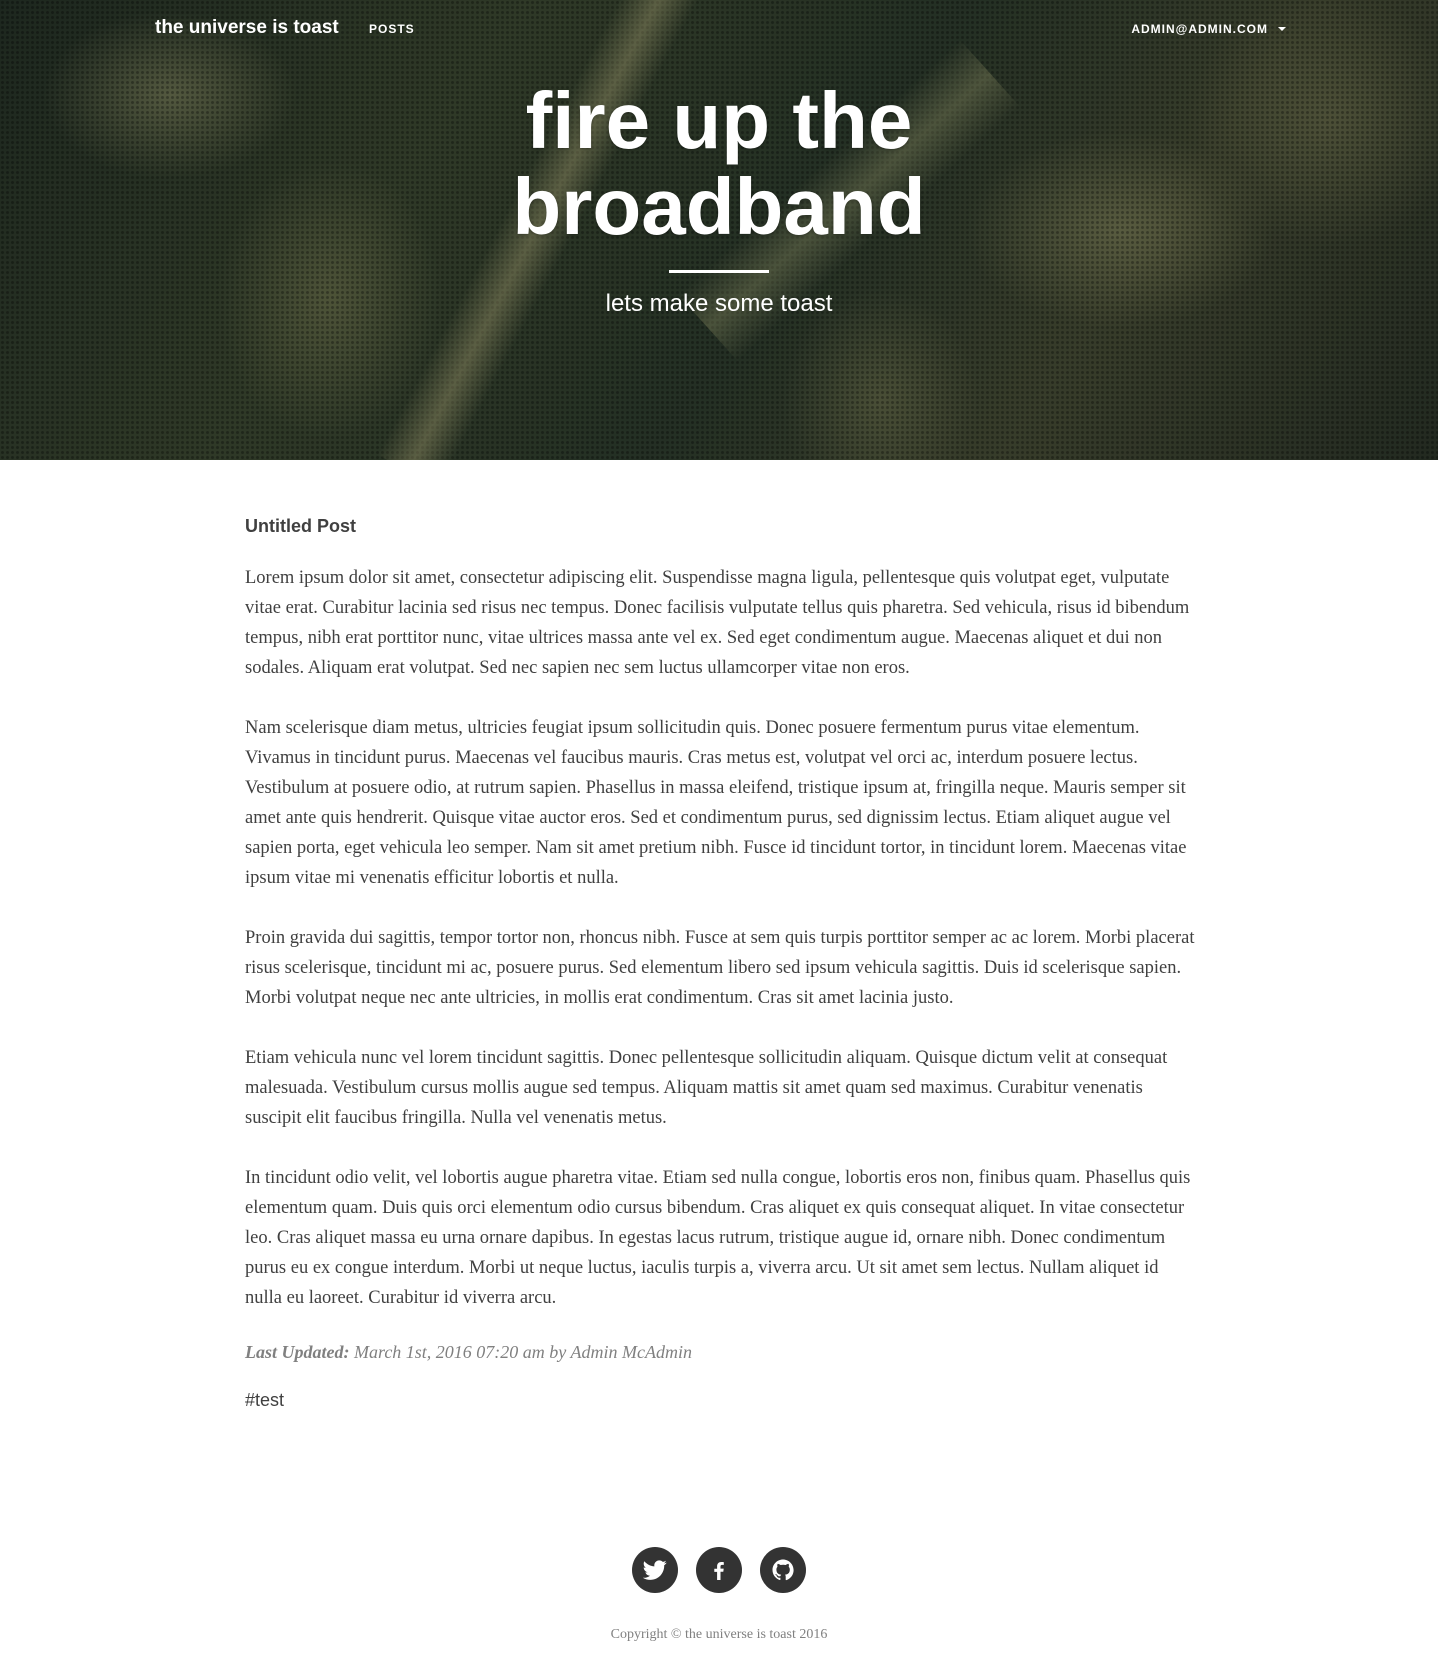 The width and height of the screenshot is (1438, 1672). I want to click on hero-divider, so click(719, 271).